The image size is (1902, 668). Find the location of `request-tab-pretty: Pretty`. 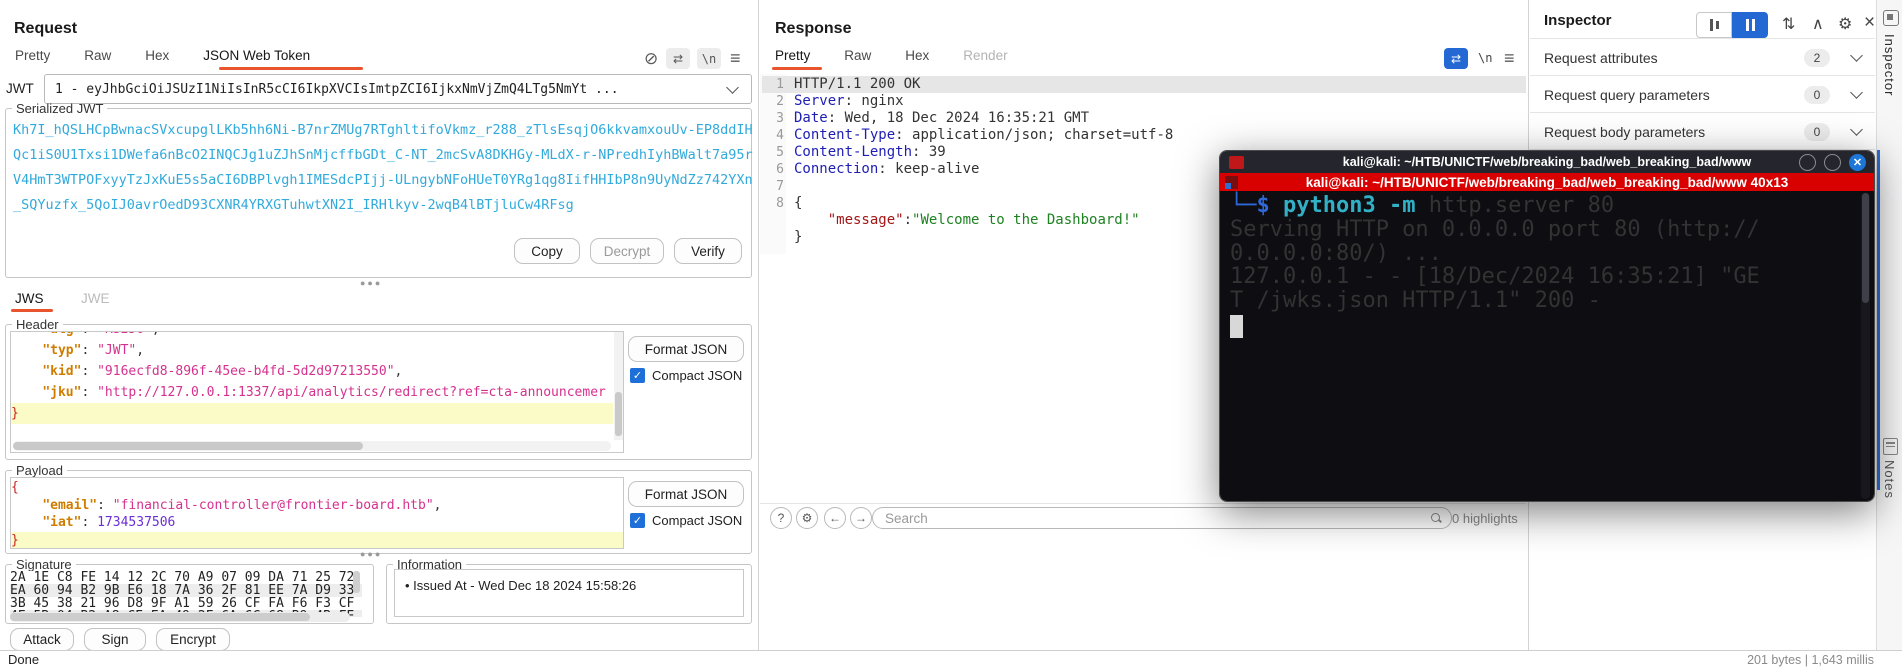

request-tab-pretty: Pretty is located at coordinates (32, 55).